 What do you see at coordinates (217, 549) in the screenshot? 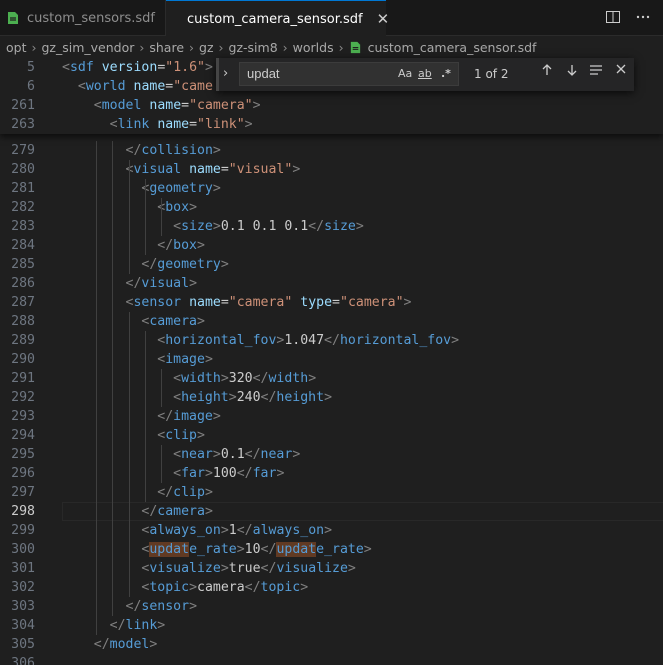
I see `code-text: <update_rate>10</update_rate>` at bounding box center [217, 549].